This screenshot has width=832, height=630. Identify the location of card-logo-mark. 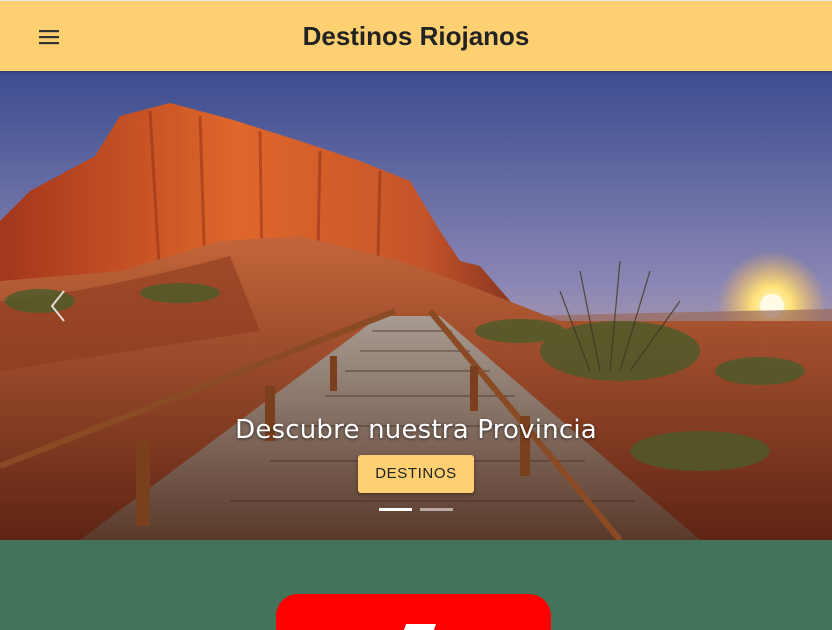
(420, 627).